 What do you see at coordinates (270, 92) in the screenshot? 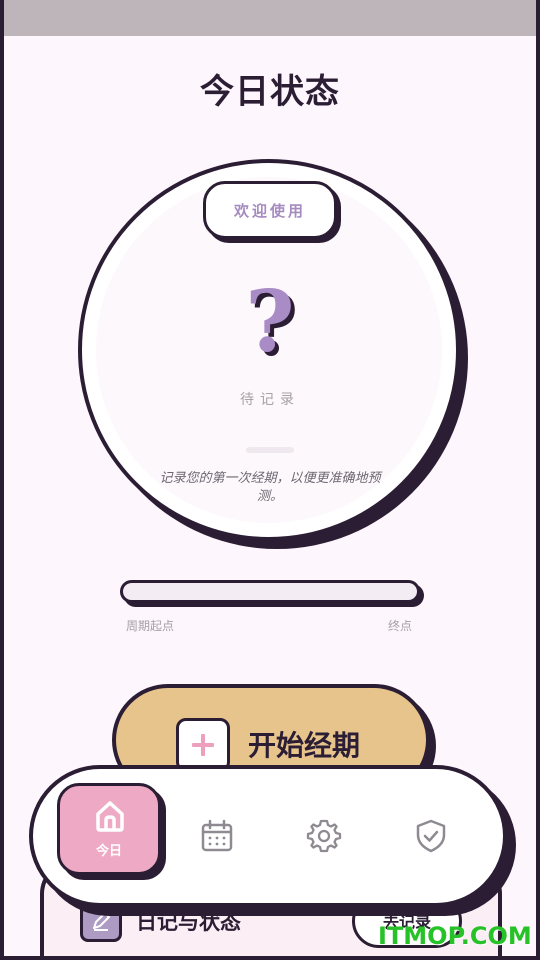
I see `page-title: 今日状态` at bounding box center [270, 92].